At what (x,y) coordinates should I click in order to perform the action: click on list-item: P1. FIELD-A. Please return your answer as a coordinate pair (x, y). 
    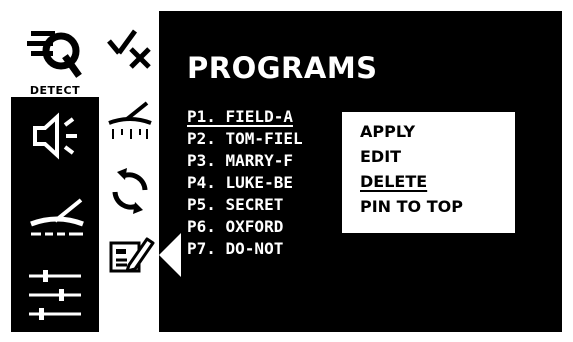
    Looking at the image, I should click on (245, 117).